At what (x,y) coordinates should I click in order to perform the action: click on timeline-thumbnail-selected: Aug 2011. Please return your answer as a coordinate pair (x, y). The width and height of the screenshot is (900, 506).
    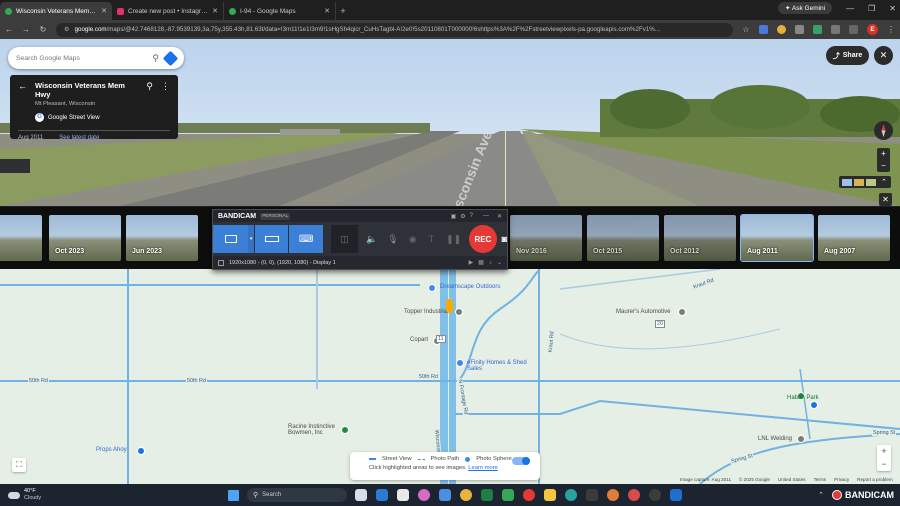
    Looking at the image, I should click on (777, 238).